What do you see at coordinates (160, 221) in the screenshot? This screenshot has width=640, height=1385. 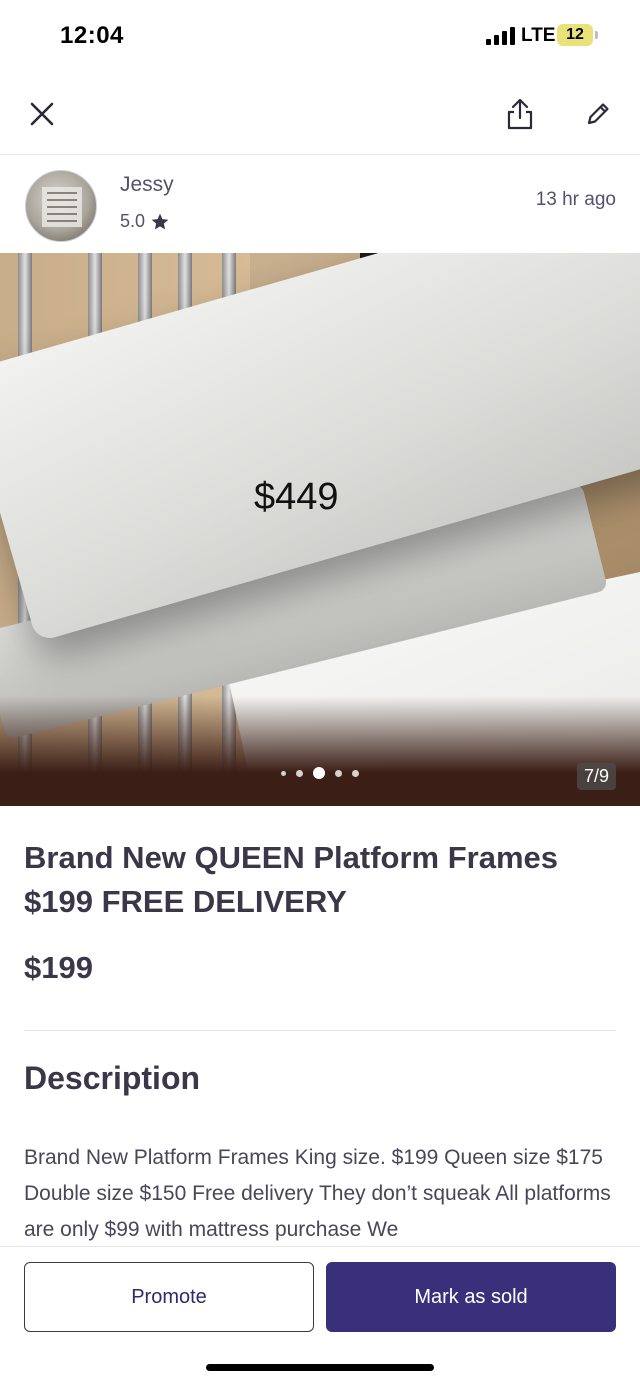 I see `star-icon` at bounding box center [160, 221].